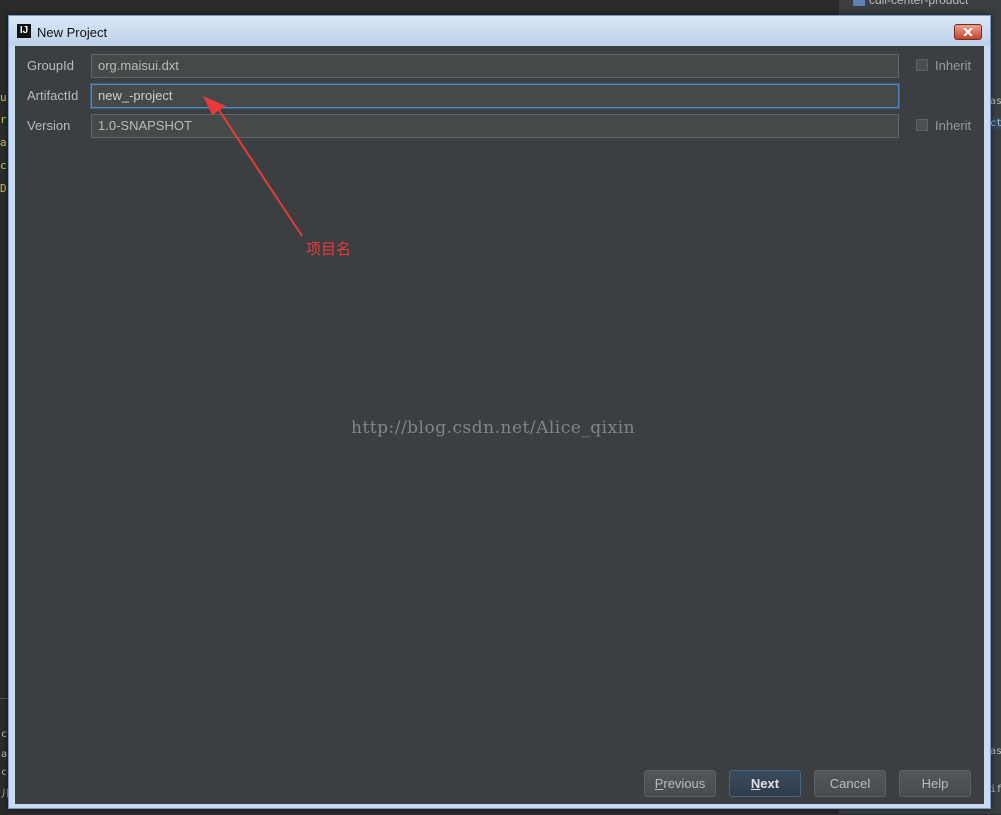  What do you see at coordinates (995, 123) in the screenshot?
I see `edge-glyph: ct` at bounding box center [995, 123].